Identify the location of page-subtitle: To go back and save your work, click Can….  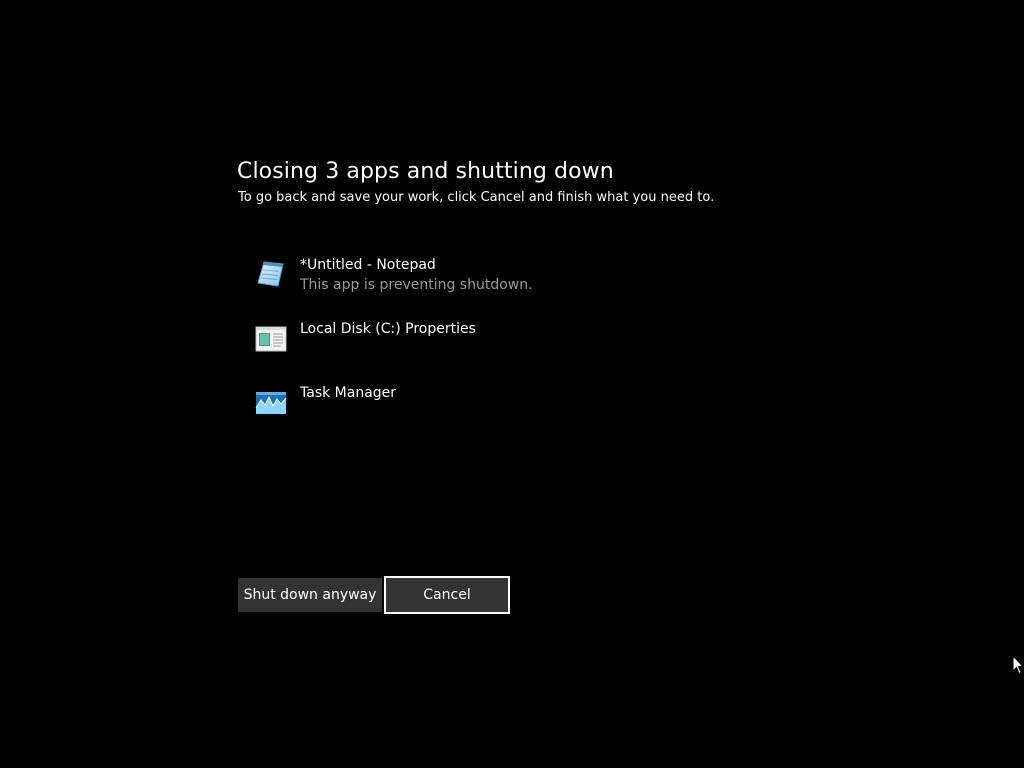
(476, 197).